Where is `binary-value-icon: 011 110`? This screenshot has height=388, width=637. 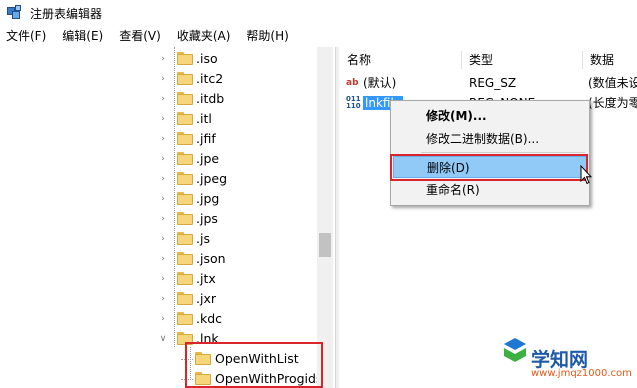 binary-value-icon: 011 110 is located at coordinates (353, 102).